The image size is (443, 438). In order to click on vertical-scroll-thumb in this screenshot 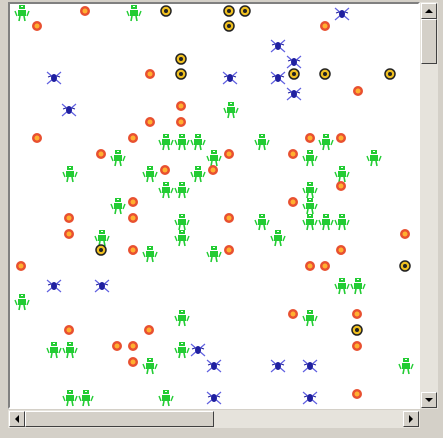, I will do `click(429, 41)`.